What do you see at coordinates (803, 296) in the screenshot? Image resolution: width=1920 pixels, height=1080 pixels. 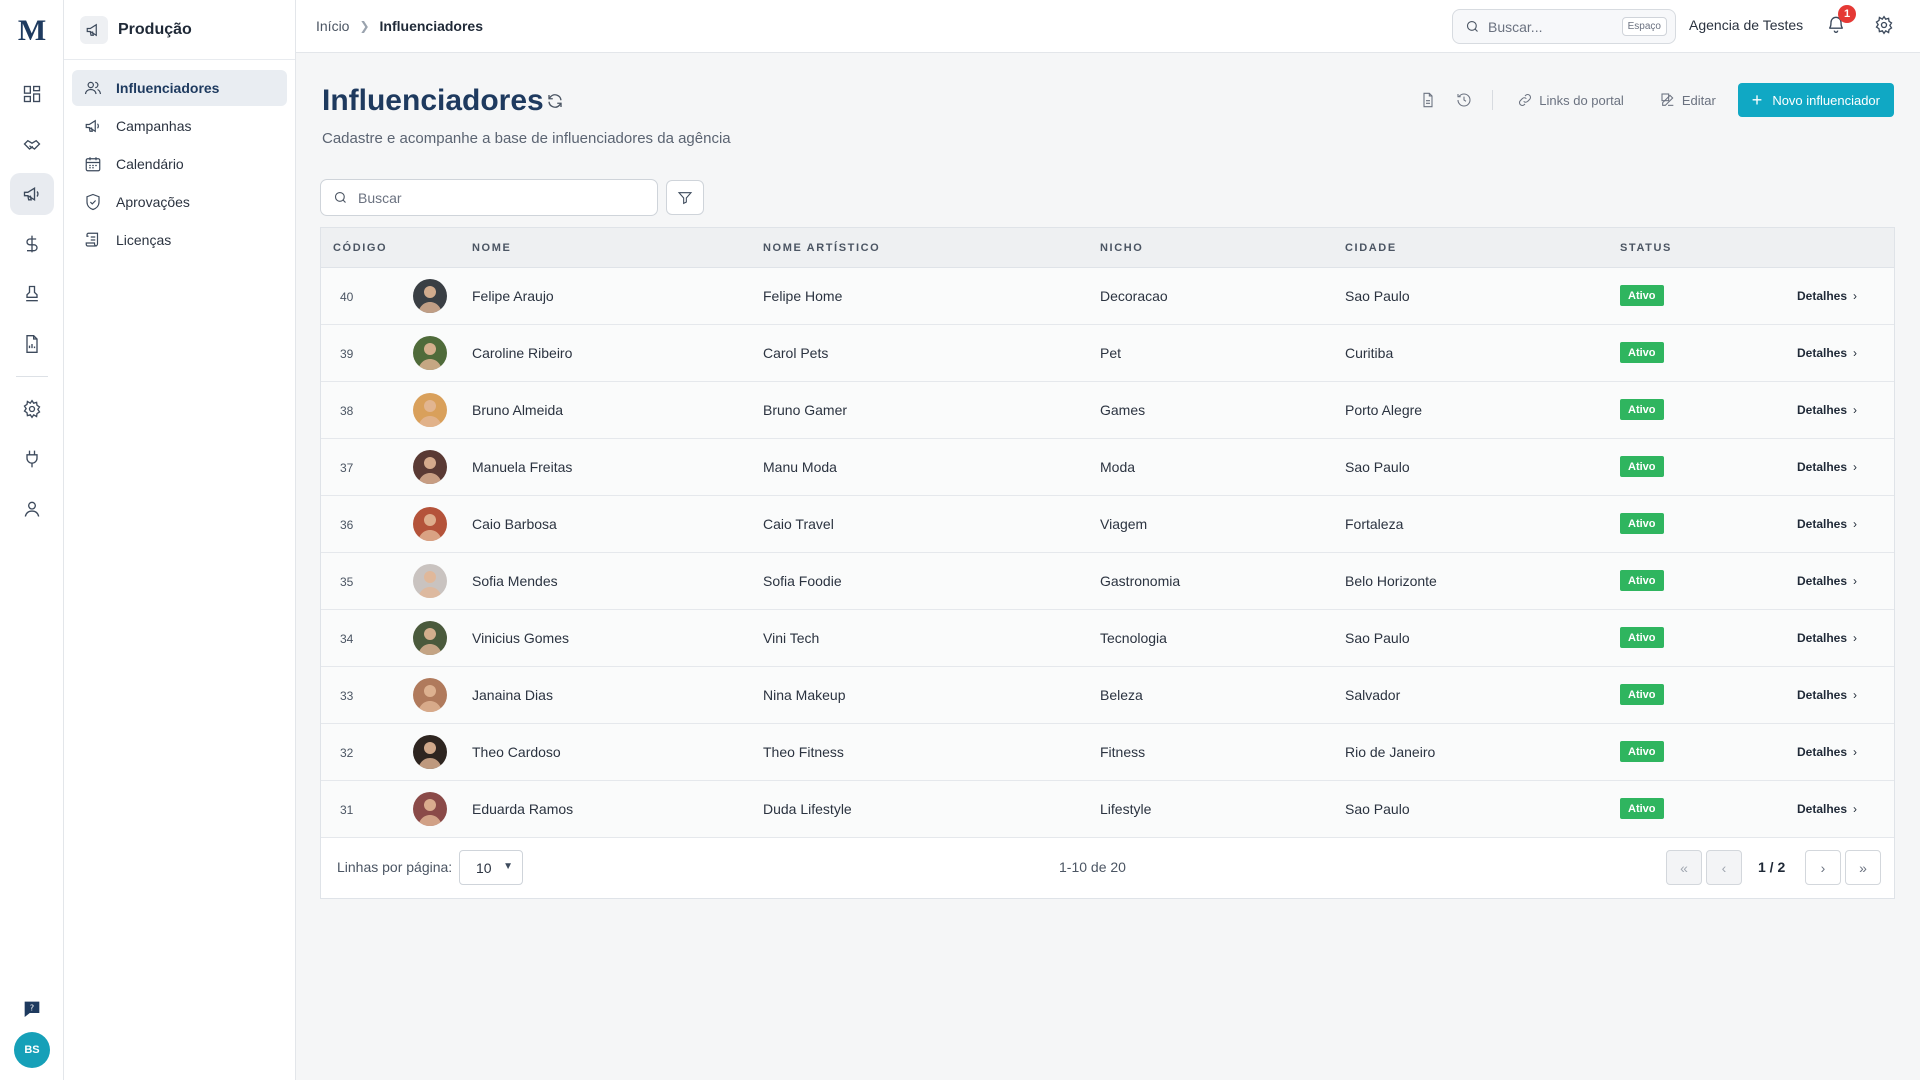 I see `row-artistic-name: Felipe Home` at bounding box center [803, 296].